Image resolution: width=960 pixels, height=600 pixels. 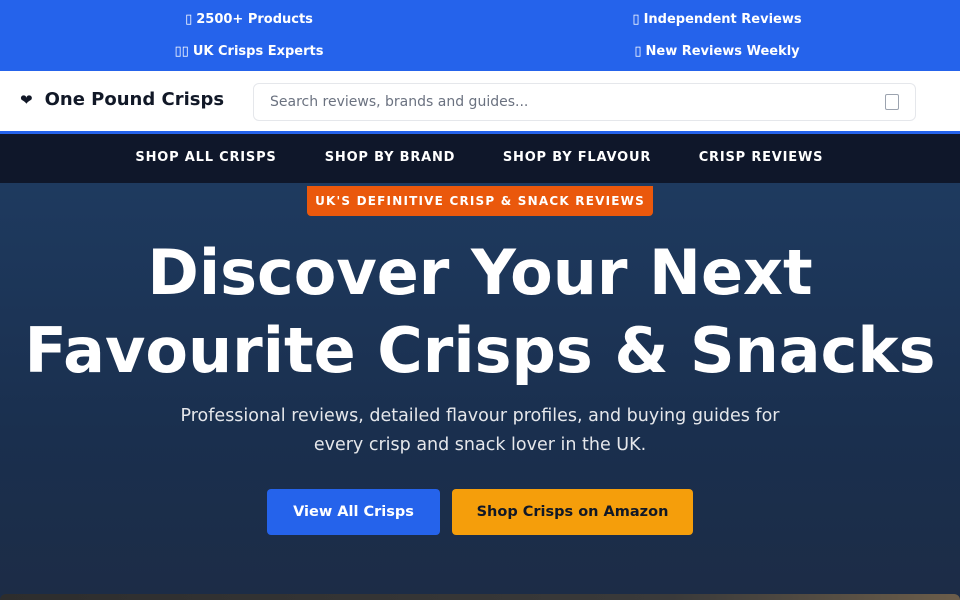 I want to click on topbar-item-products: ▯ 2500+ Products, so click(x=249, y=19).